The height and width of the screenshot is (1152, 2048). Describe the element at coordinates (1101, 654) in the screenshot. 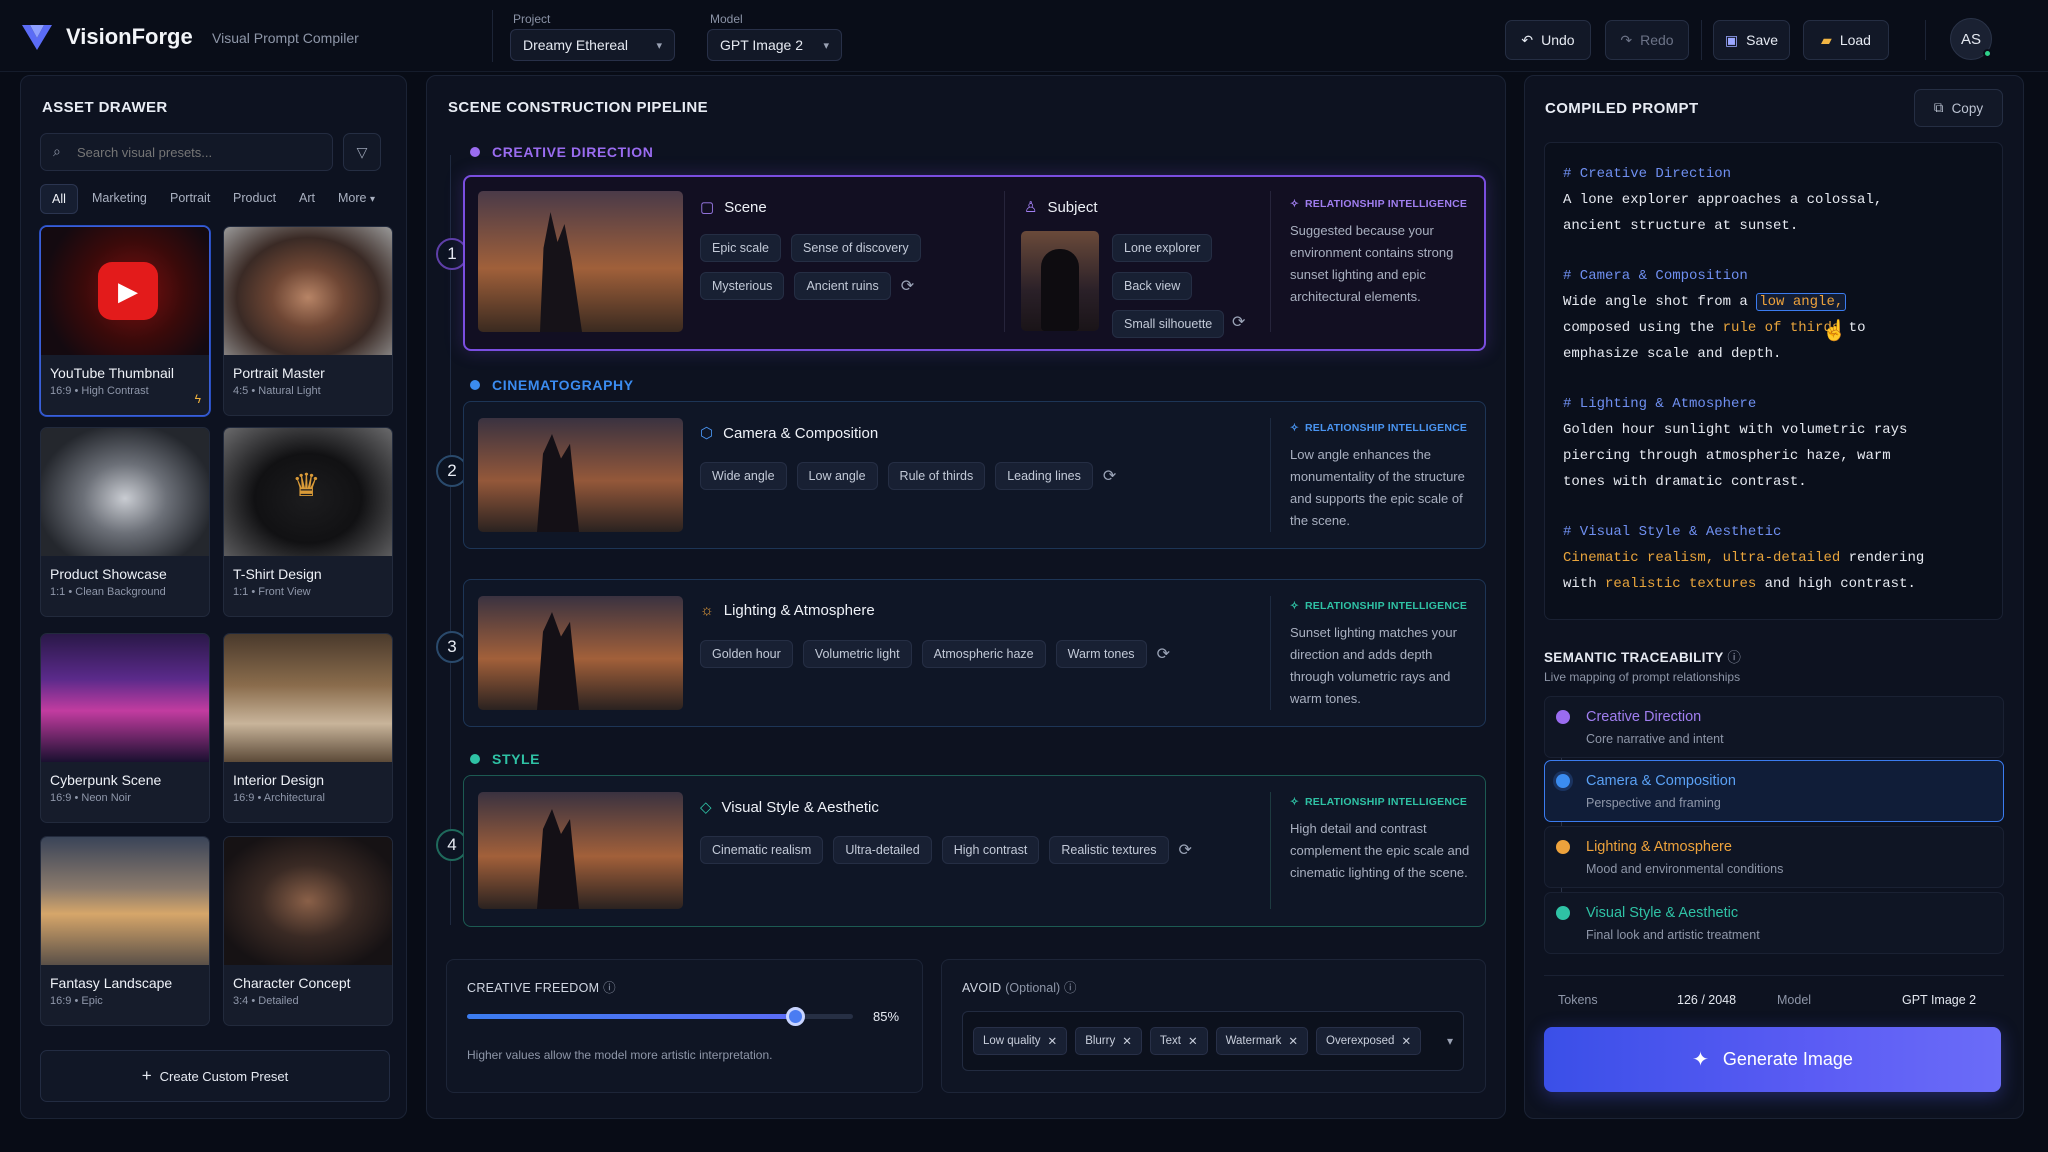

I see `tag-chip: Warm tones` at that location.